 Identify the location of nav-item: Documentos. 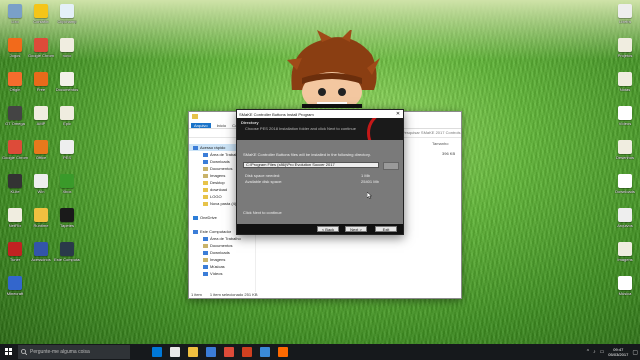
(222, 245).